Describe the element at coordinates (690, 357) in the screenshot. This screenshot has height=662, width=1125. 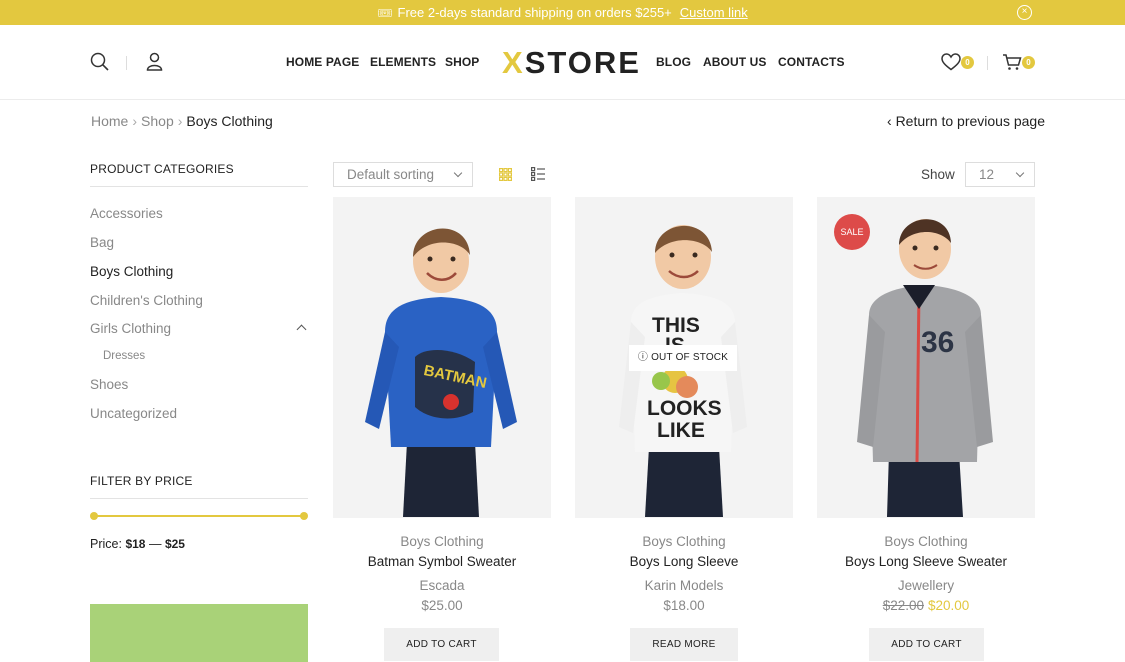
I see `out-of-stock-label: OUT OF STOCK` at that location.